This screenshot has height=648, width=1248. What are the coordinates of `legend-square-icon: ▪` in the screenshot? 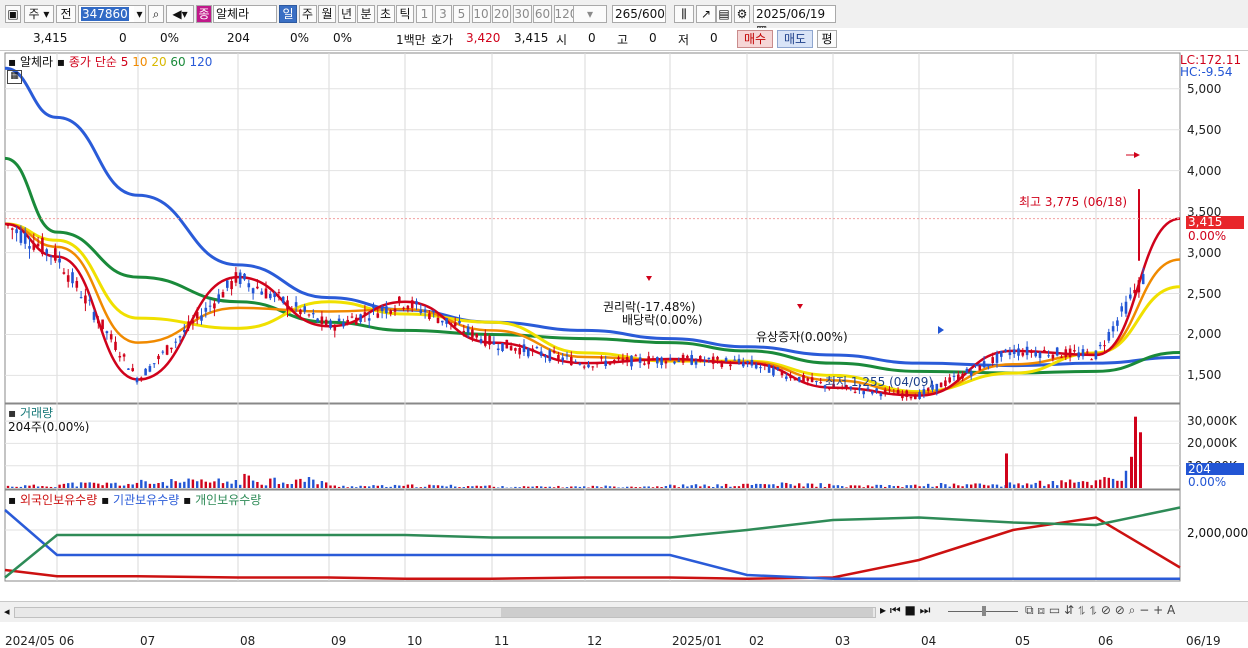 It's located at (187, 500).